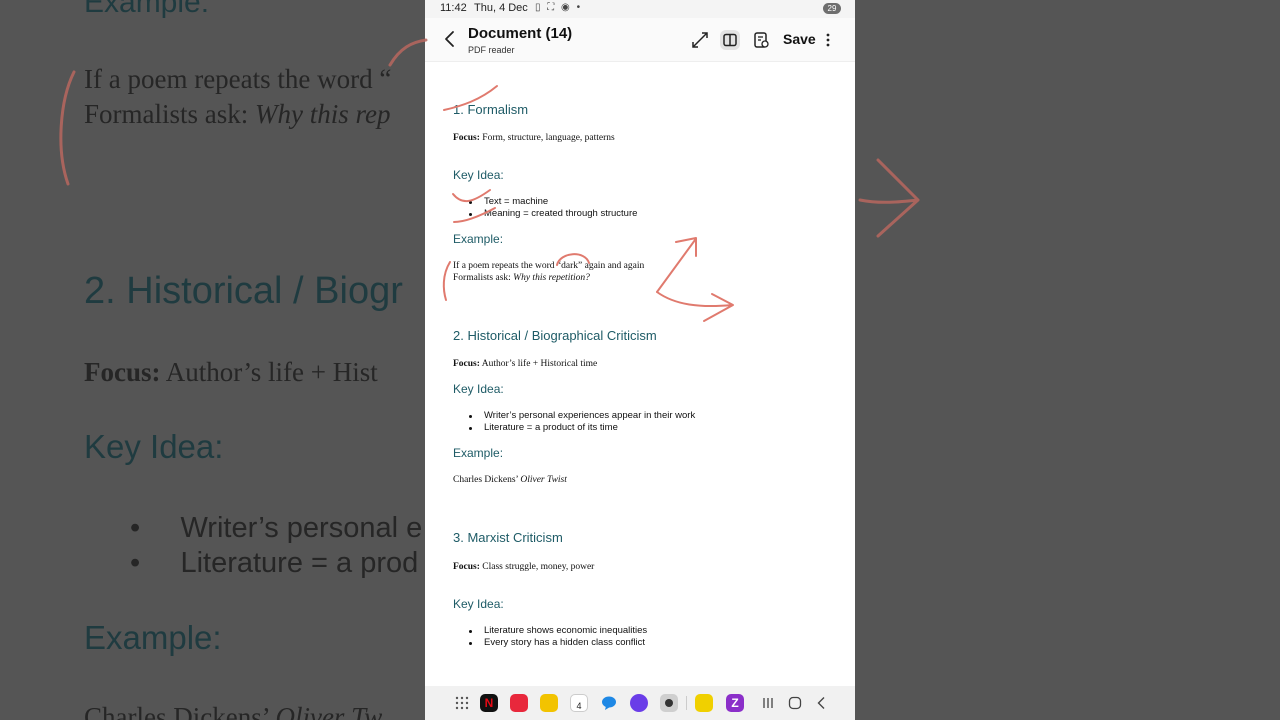 This screenshot has width=1280, height=720. Describe the element at coordinates (233, 711) in the screenshot. I see `bg-dickens: Charles Dickens’ Oliver Tw` at that location.